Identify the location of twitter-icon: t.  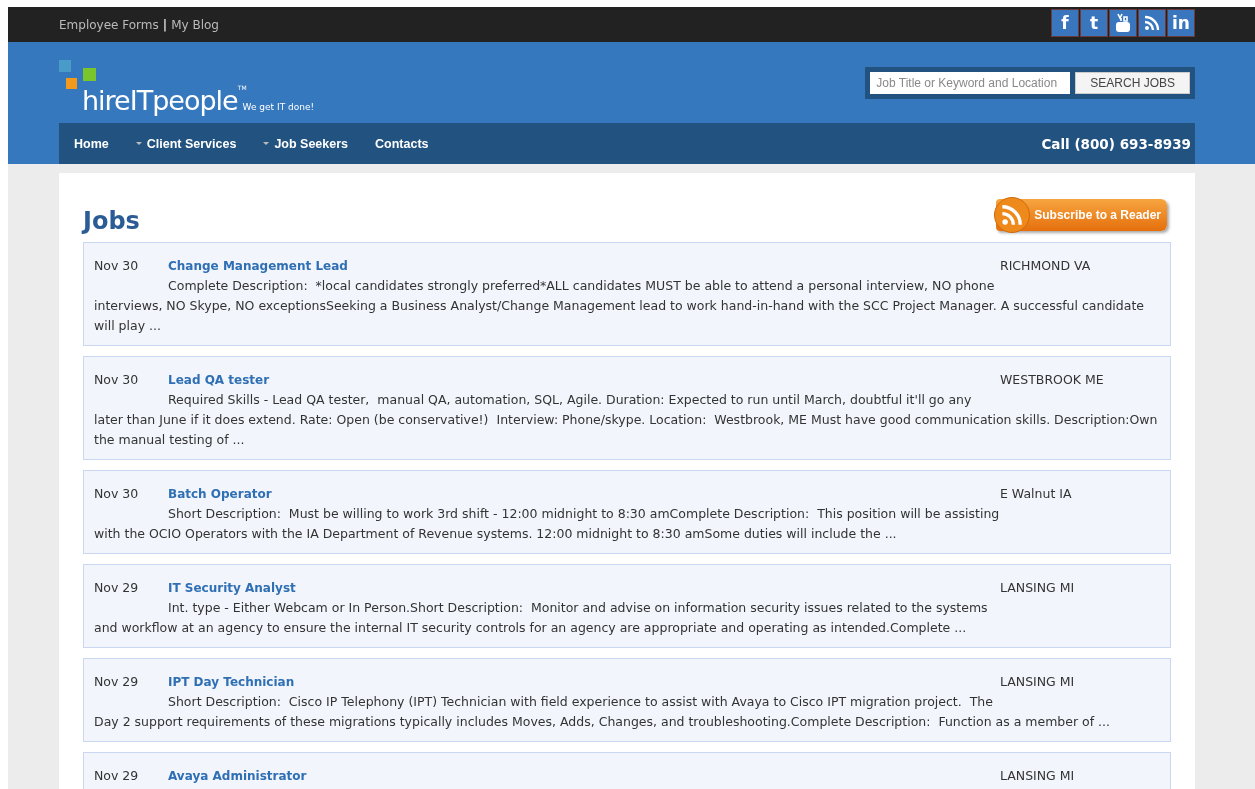
(1094, 23).